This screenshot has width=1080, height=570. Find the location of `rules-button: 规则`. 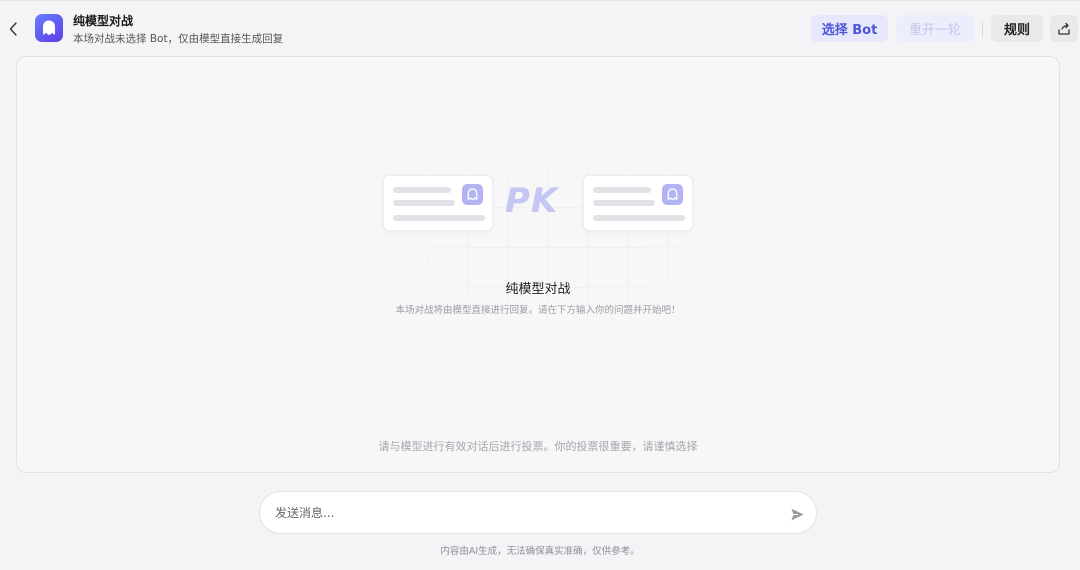

rules-button: 规则 is located at coordinates (1017, 28).